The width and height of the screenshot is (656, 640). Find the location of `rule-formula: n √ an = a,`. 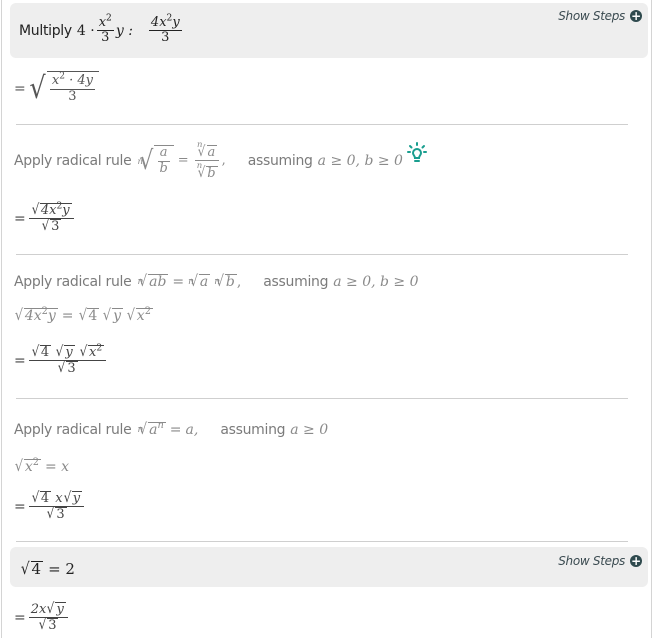

rule-formula: n √ an = a, is located at coordinates (168, 429).